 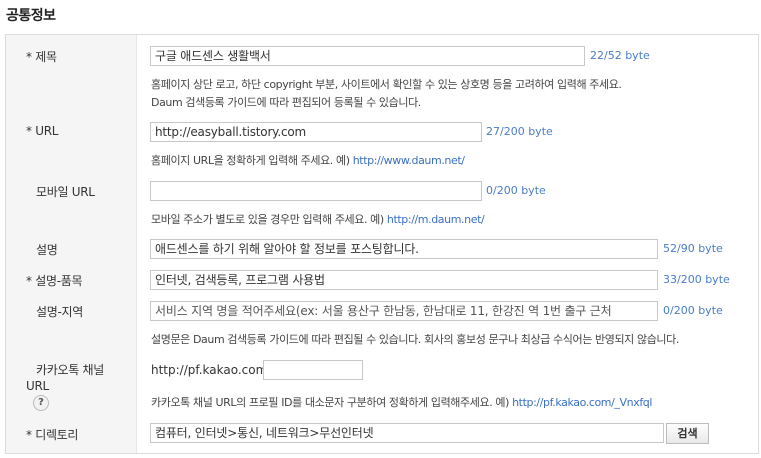 What do you see at coordinates (693, 310) in the screenshot?
I see `desc-region-byte-count: 0/200 byte` at bounding box center [693, 310].